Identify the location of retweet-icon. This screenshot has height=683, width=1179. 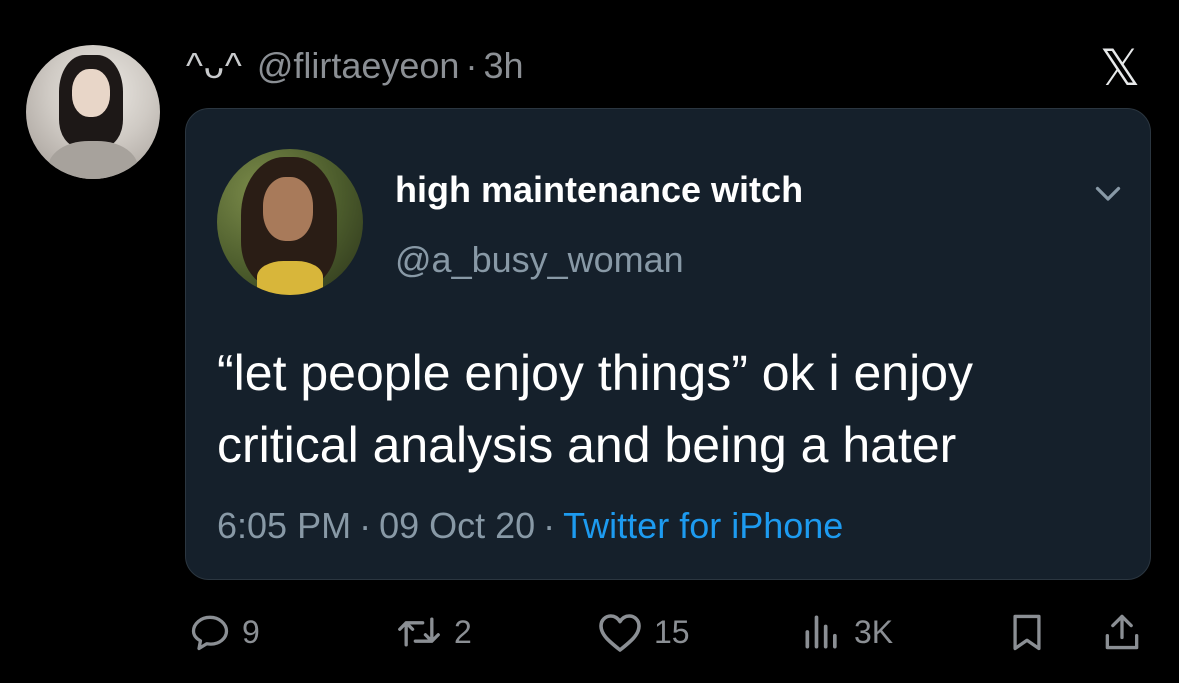
(419, 632).